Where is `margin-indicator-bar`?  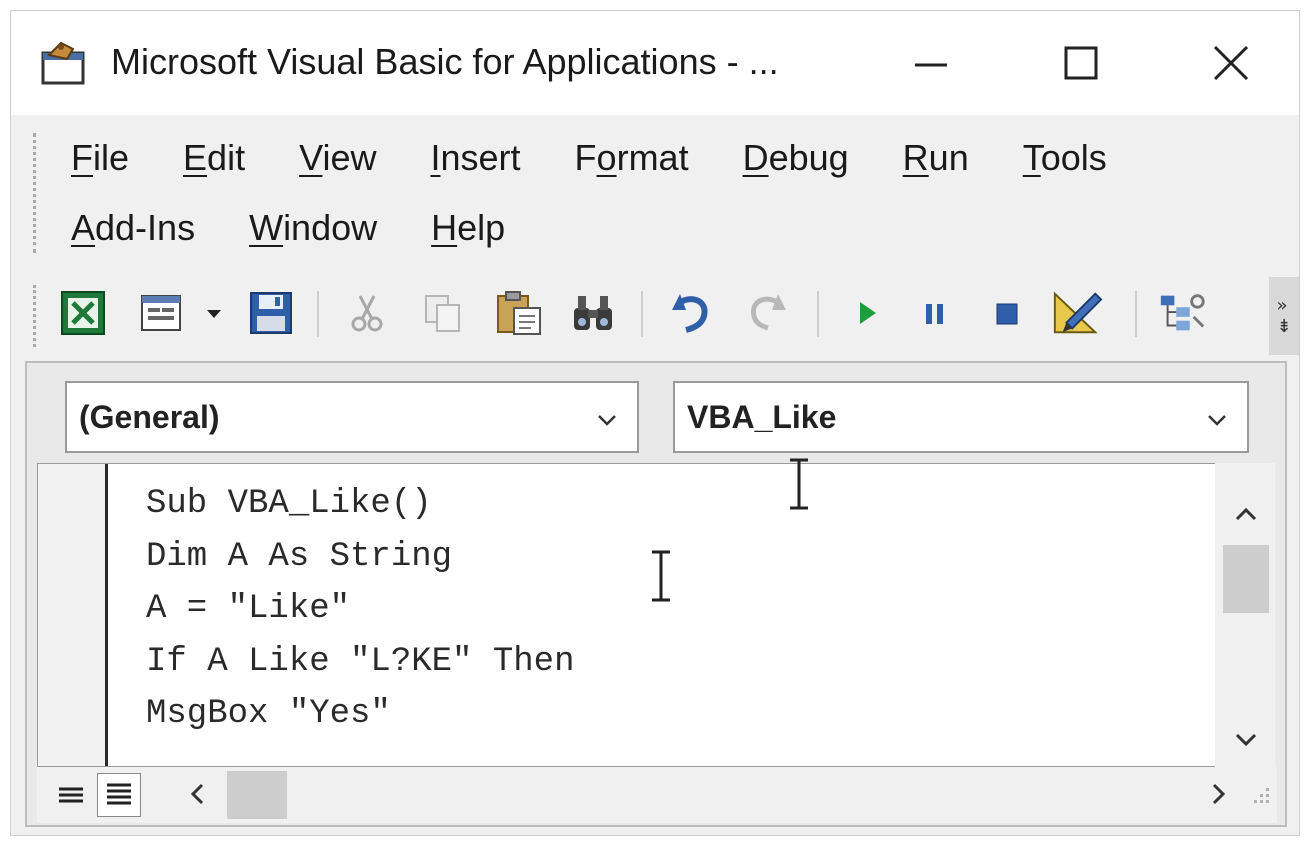 margin-indicator-bar is located at coordinates (73, 615).